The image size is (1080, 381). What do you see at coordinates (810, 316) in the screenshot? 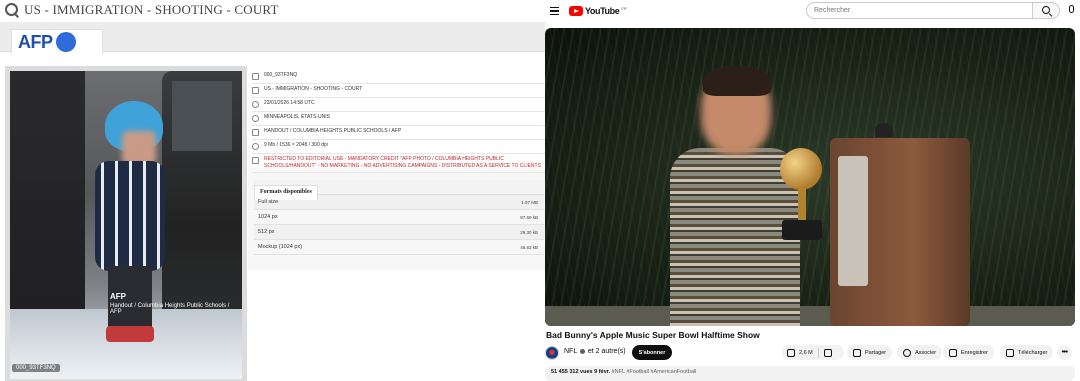
I see `video-table` at bounding box center [810, 316].